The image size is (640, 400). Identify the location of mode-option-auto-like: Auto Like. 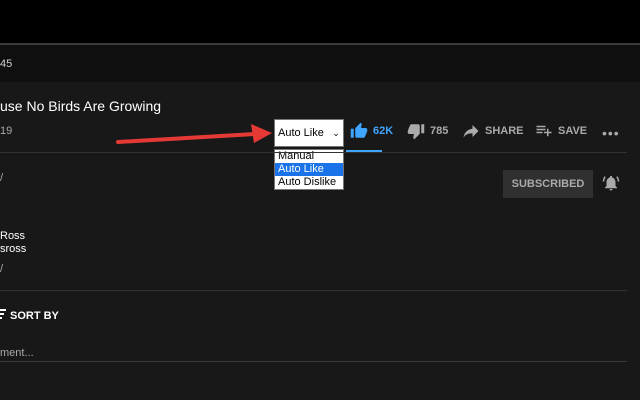
(309, 169).